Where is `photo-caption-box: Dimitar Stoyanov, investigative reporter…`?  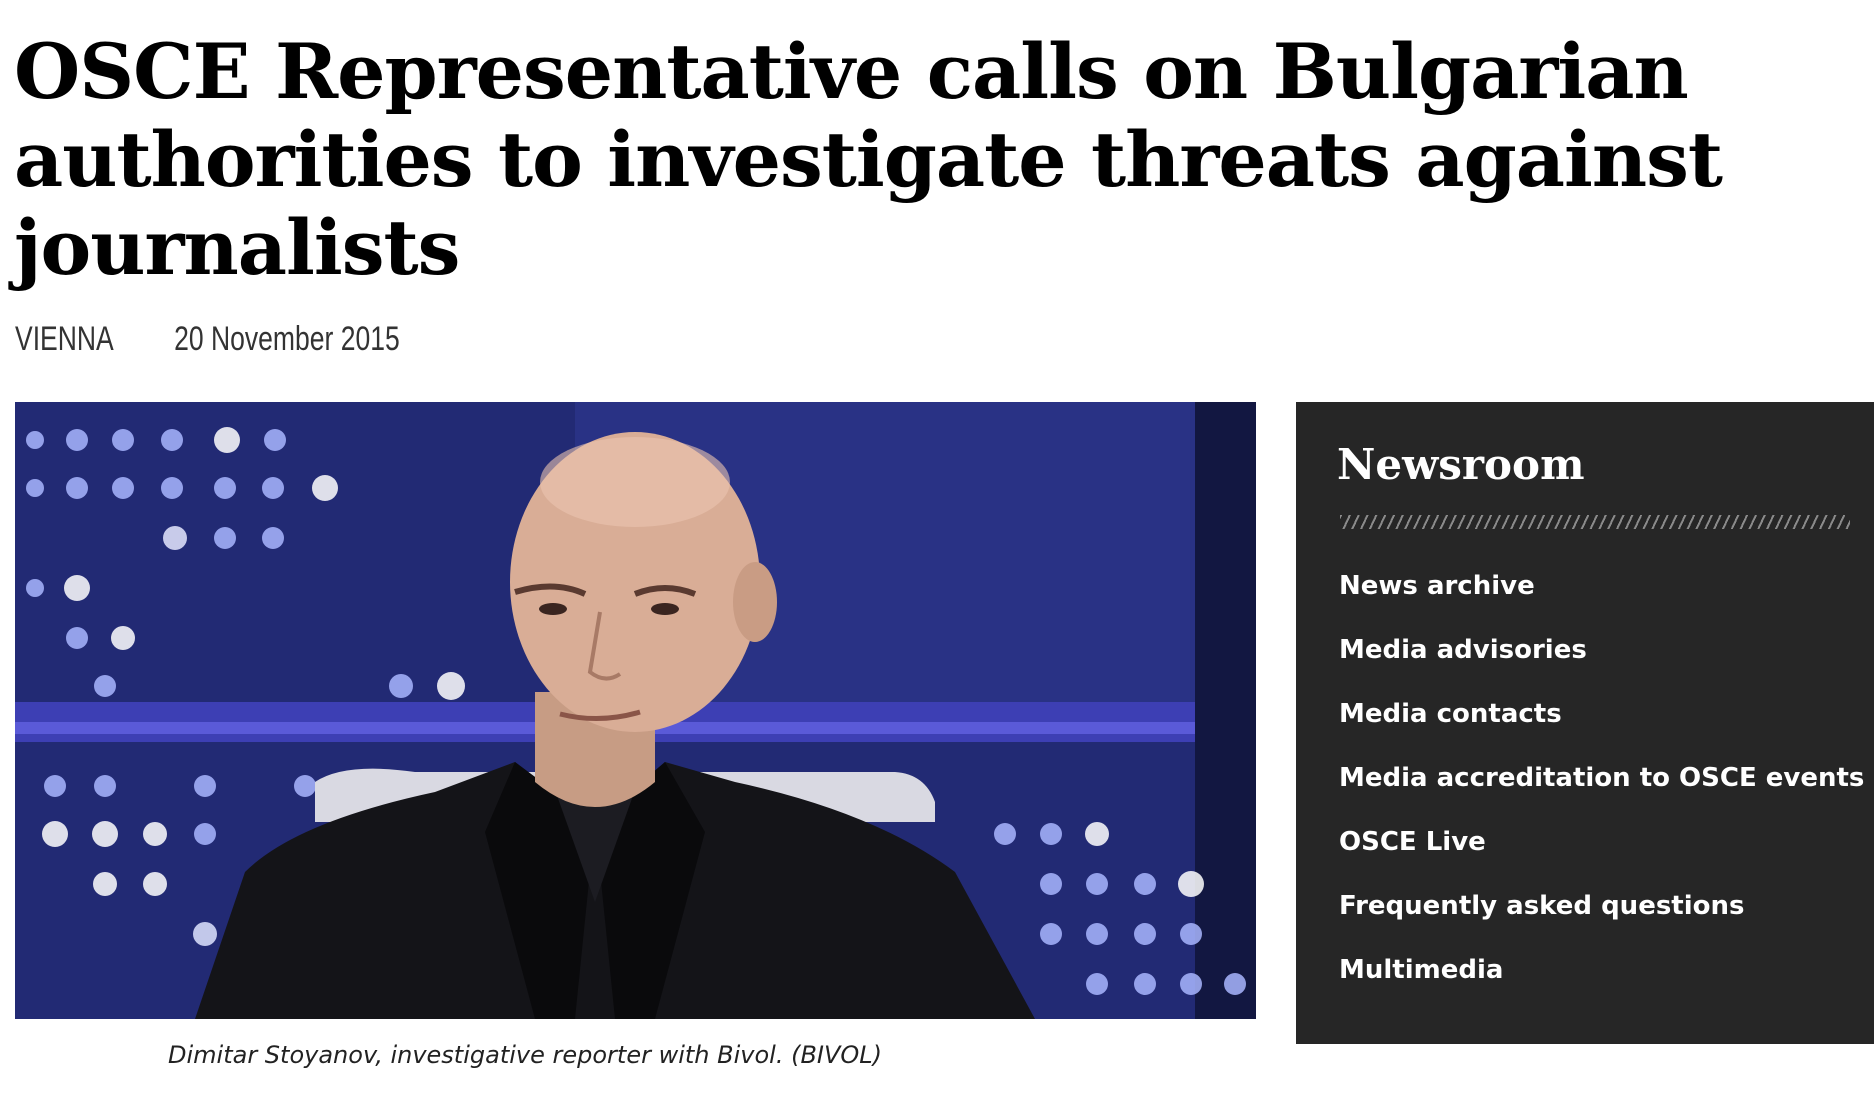
photo-caption-box: Dimitar Stoyanov, investigative reporter… is located at coordinates (698, 1060).